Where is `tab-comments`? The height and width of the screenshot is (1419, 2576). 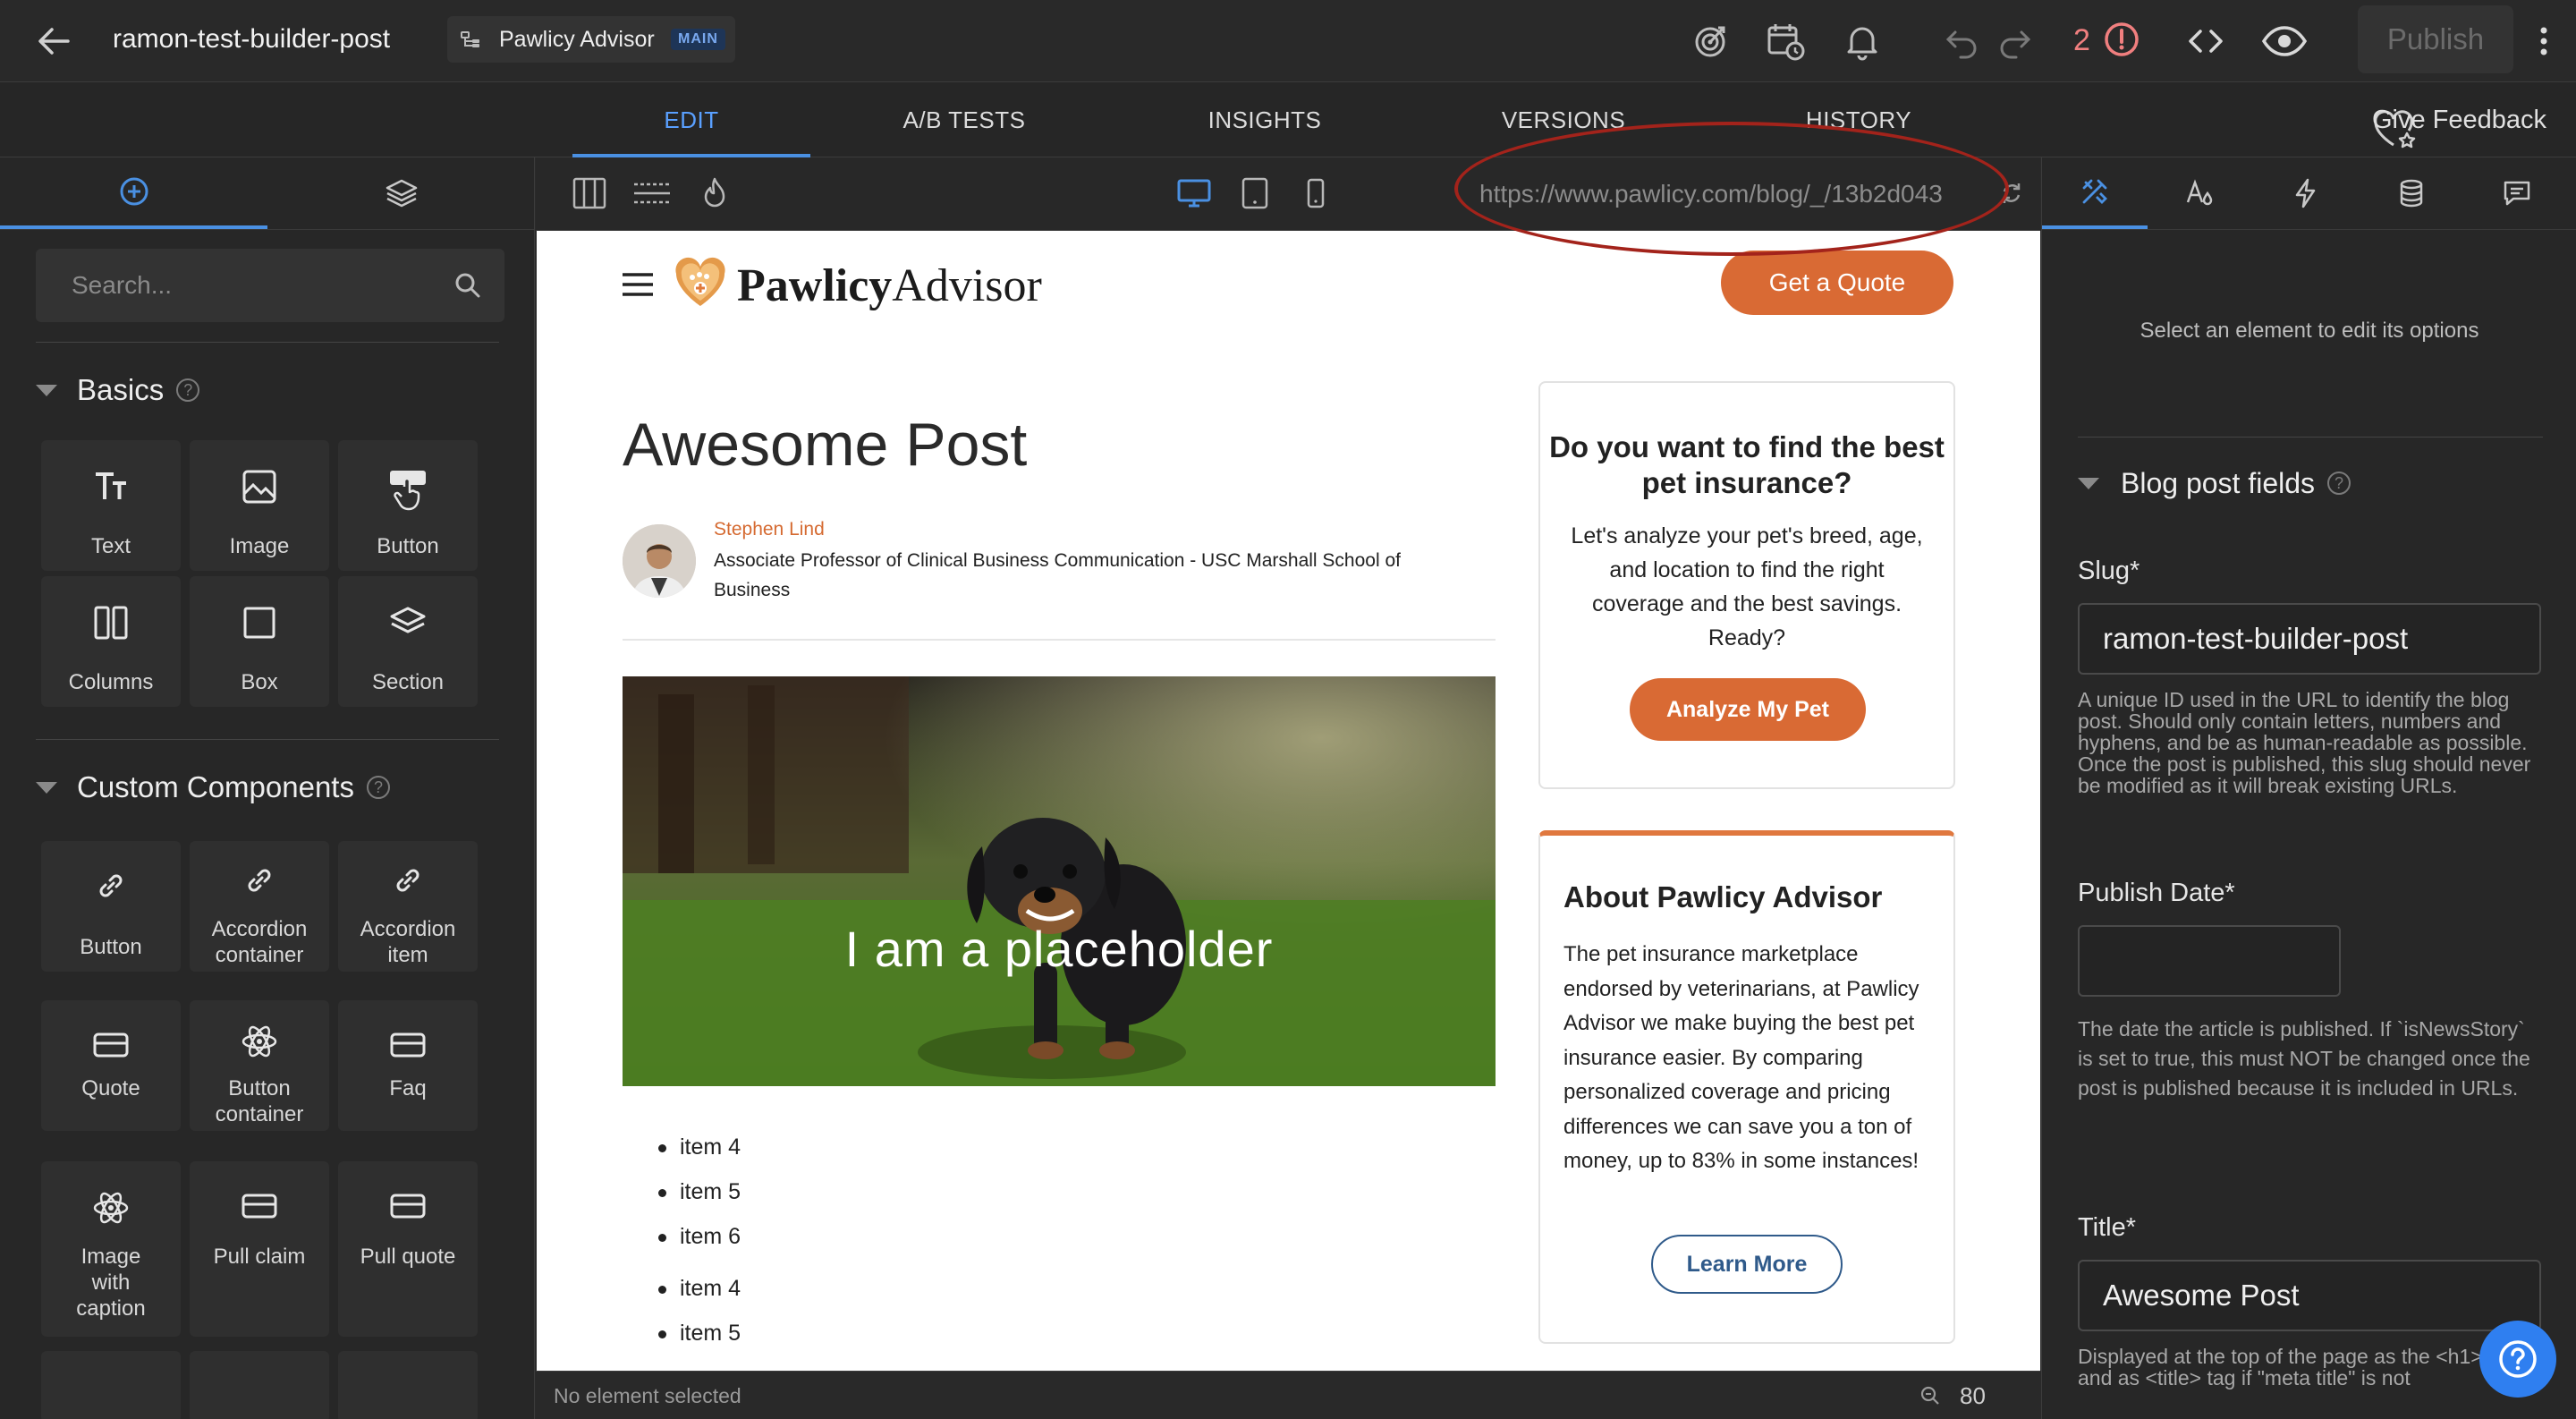
tab-comments is located at coordinates (2517, 193).